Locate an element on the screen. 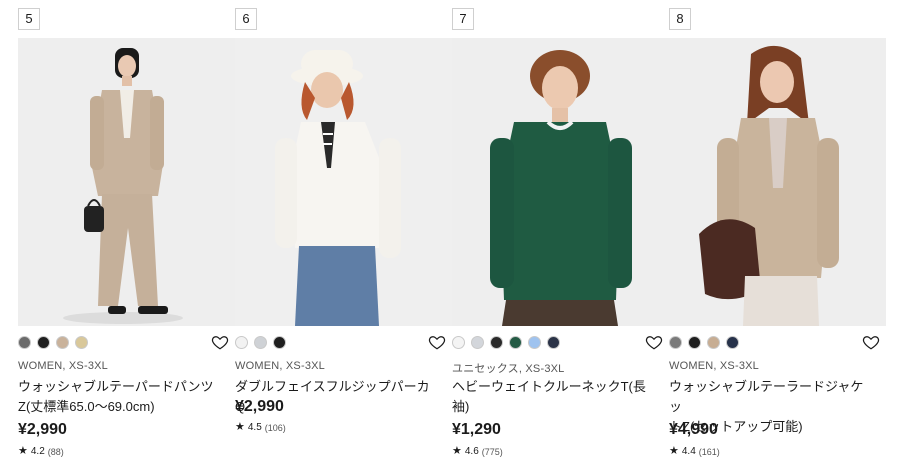 The width and height of the screenshot is (900, 459). product-name-line1: ウォッシャブルテーラードジャケッ is located at coordinates (766, 396).